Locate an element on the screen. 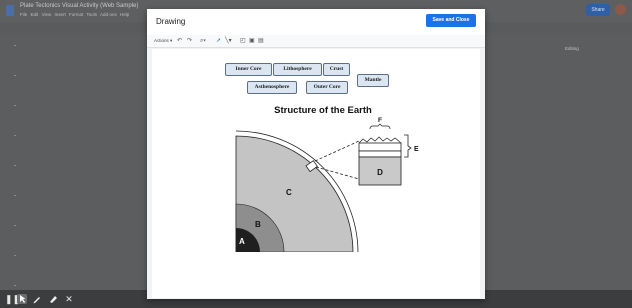 This screenshot has height=308, width=632. editing-mode-label: Editing is located at coordinates (572, 48).